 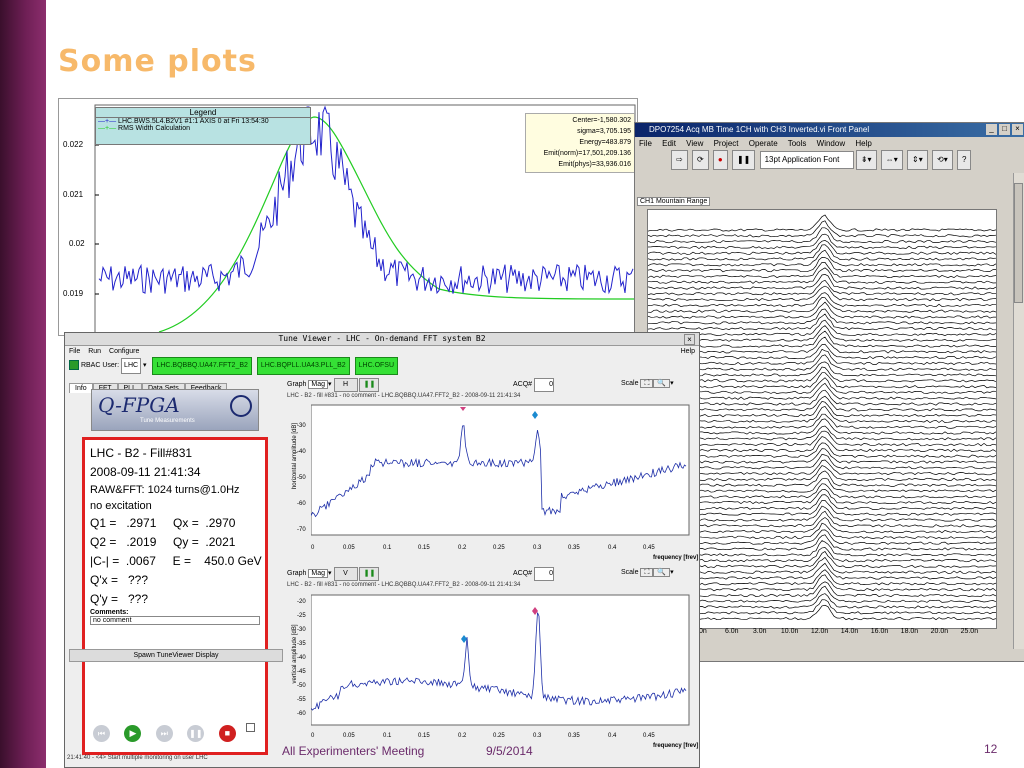 I want to click on device-pll-button: LHC.BQPLL.UA43.PLL_B2, so click(x=303, y=366).